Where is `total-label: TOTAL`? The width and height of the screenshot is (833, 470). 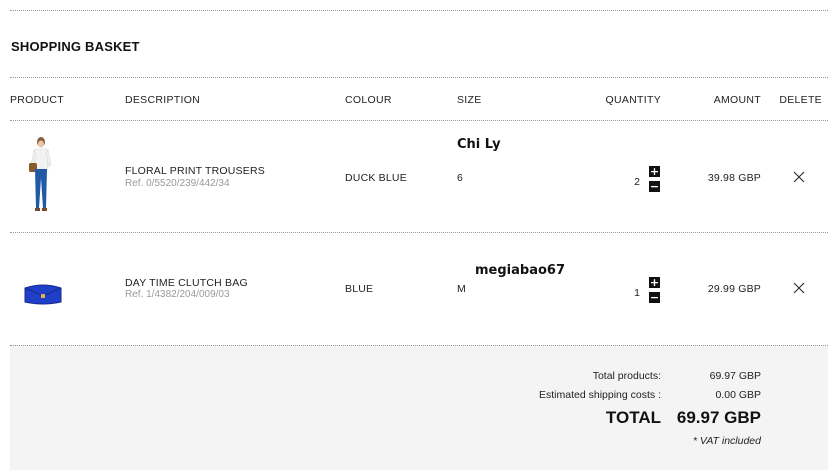
total-label: TOTAL is located at coordinates (633, 417).